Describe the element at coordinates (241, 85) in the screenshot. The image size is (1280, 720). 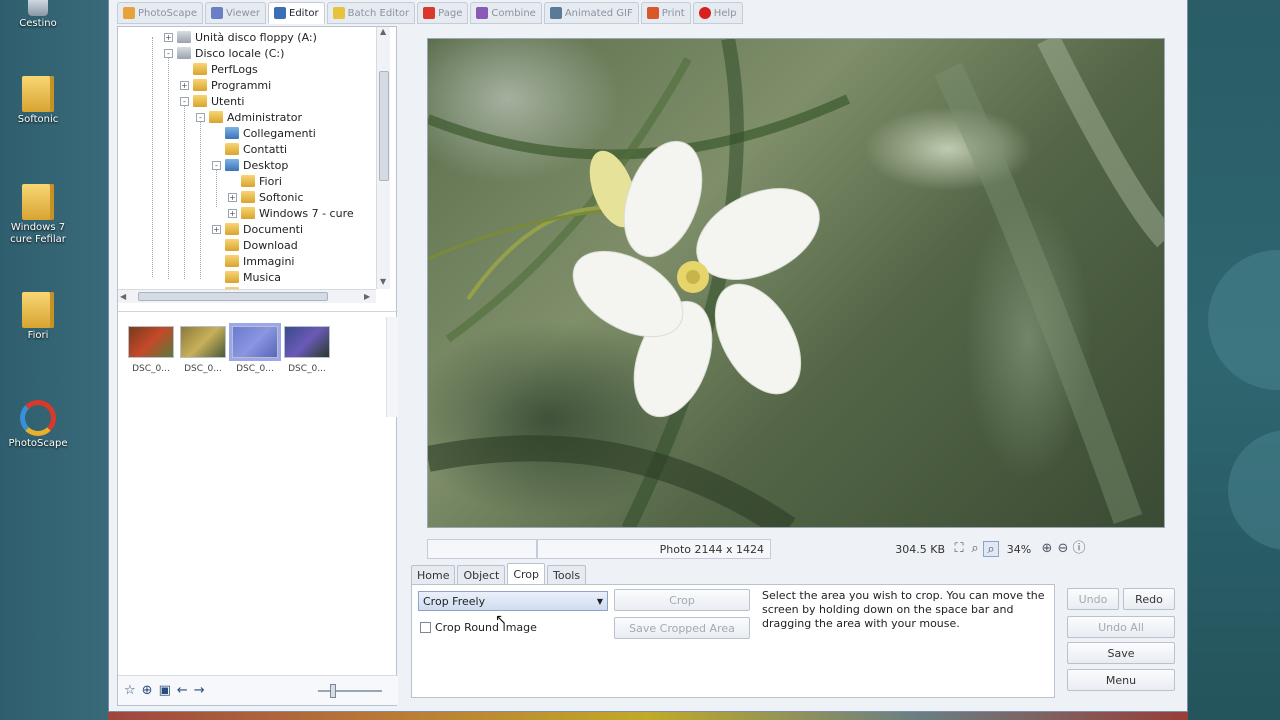
I see `tree-item-label: Programmi` at that location.